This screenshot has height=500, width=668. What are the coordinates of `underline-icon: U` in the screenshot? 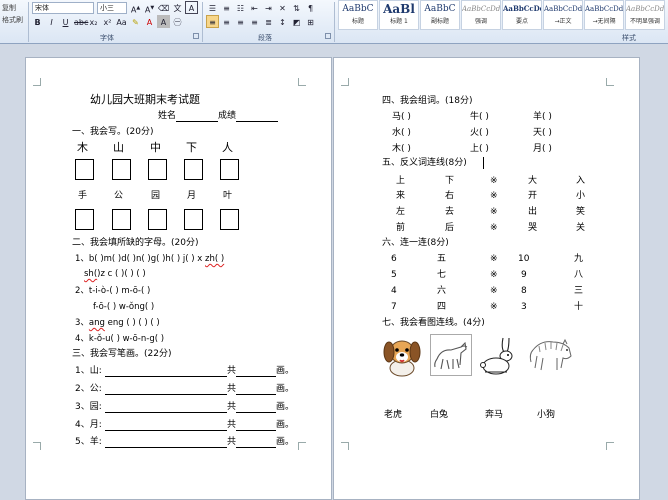 It's located at (65, 21).